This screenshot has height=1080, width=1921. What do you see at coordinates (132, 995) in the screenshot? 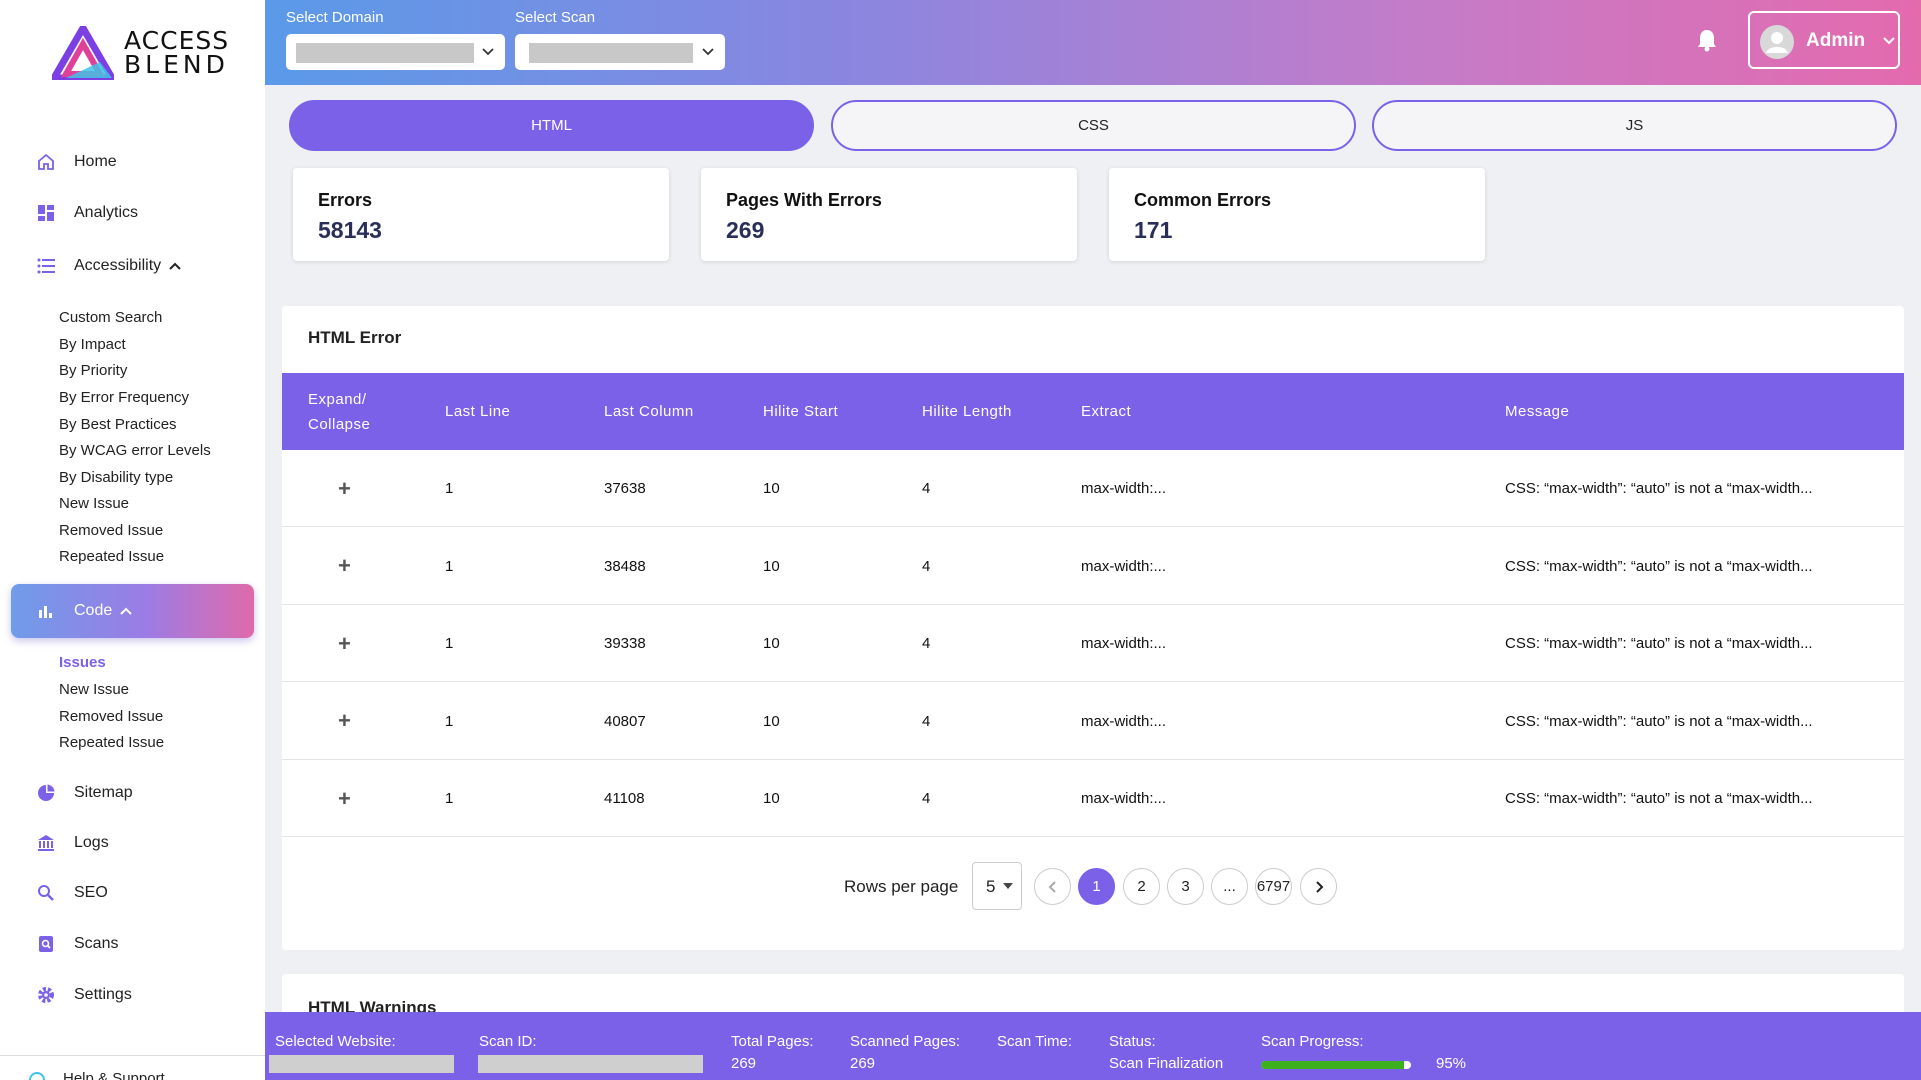
I see `nav-settings: Settings` at bounding box center [132, 995].